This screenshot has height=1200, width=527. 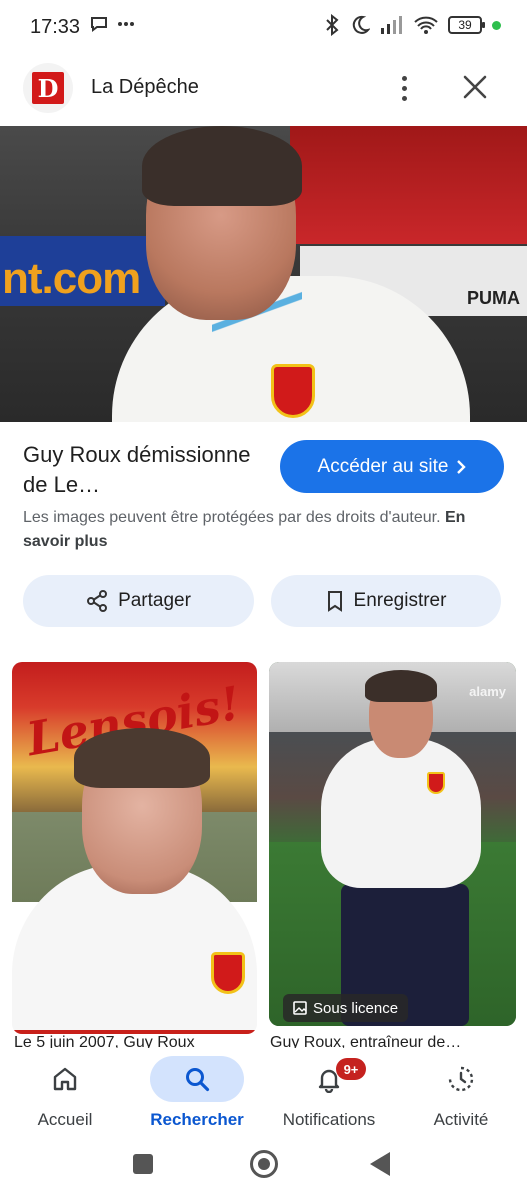 What do you see at coordinates (135, 1041) in the screenshot?
I see `related-caption-1: Le 5 juin 2007, Guy Roux` at bounding box center [135, 1041].